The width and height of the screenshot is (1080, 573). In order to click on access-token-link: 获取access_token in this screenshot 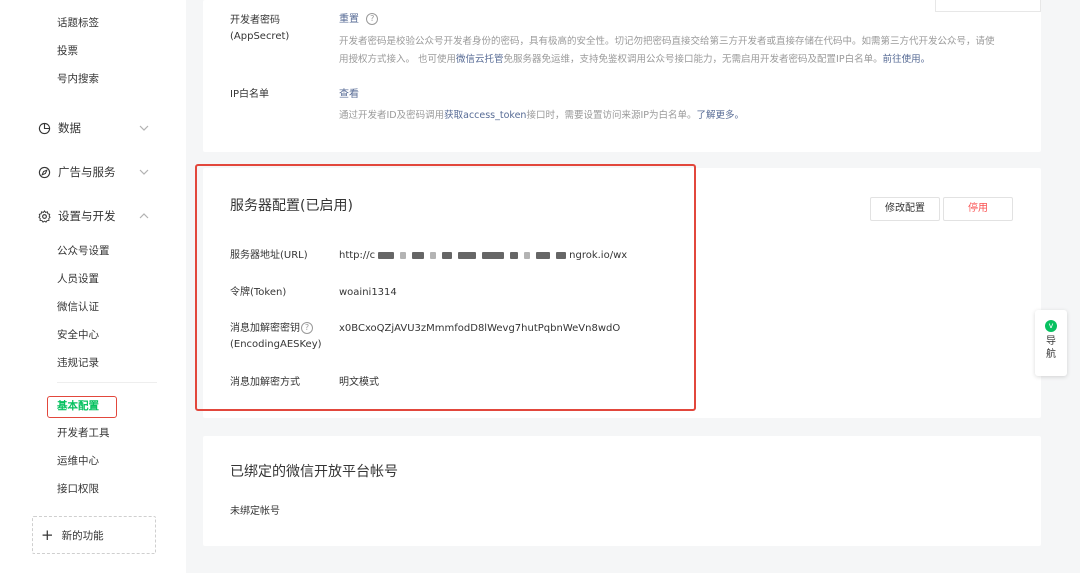, I will do `click(485, 115)`.